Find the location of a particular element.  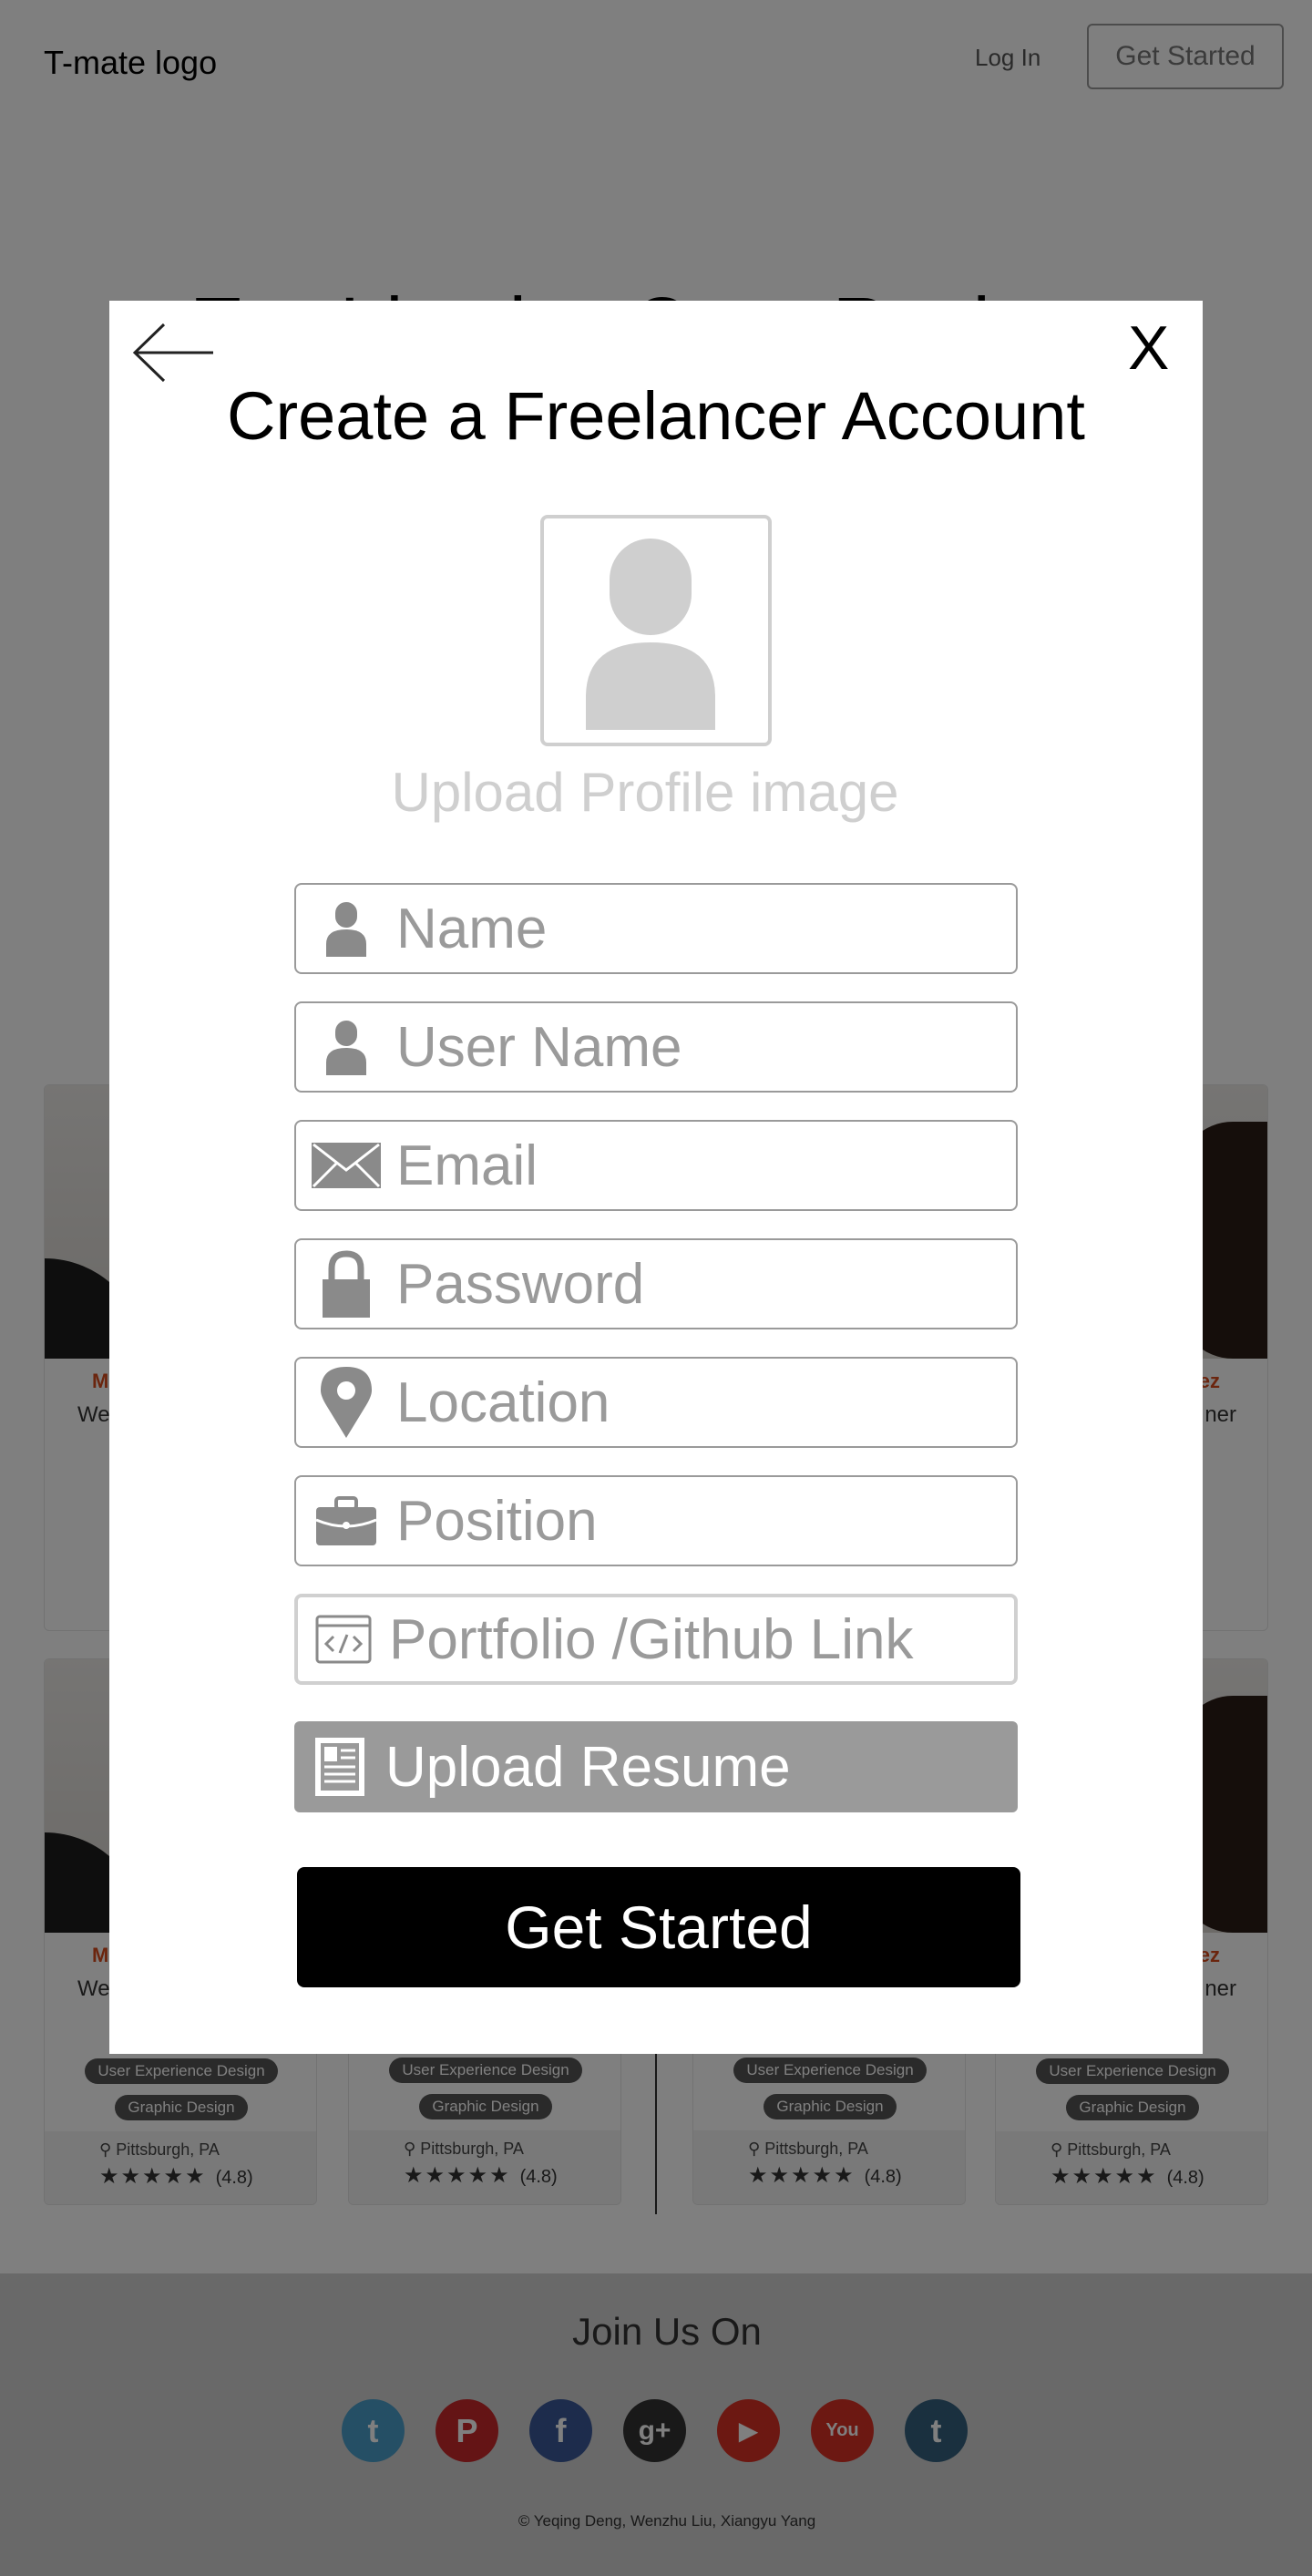

get-started-button: Get Started is located at coordinates (658, 1927).